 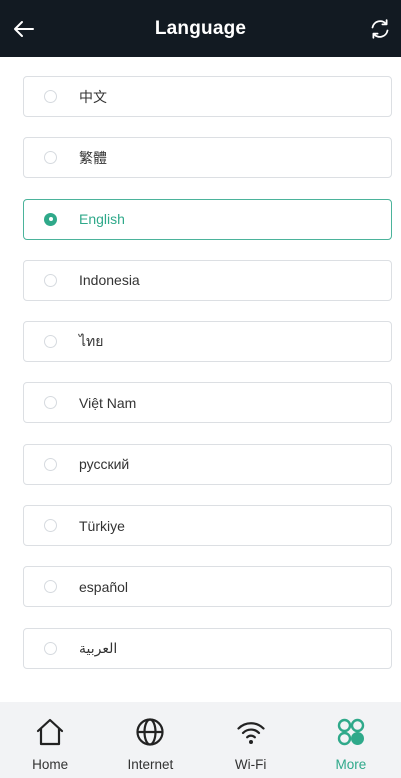 What do you see at coordinates (50, 219) in the screenshot?
I see `radio-button-selected` at bounding box center [50, 219].